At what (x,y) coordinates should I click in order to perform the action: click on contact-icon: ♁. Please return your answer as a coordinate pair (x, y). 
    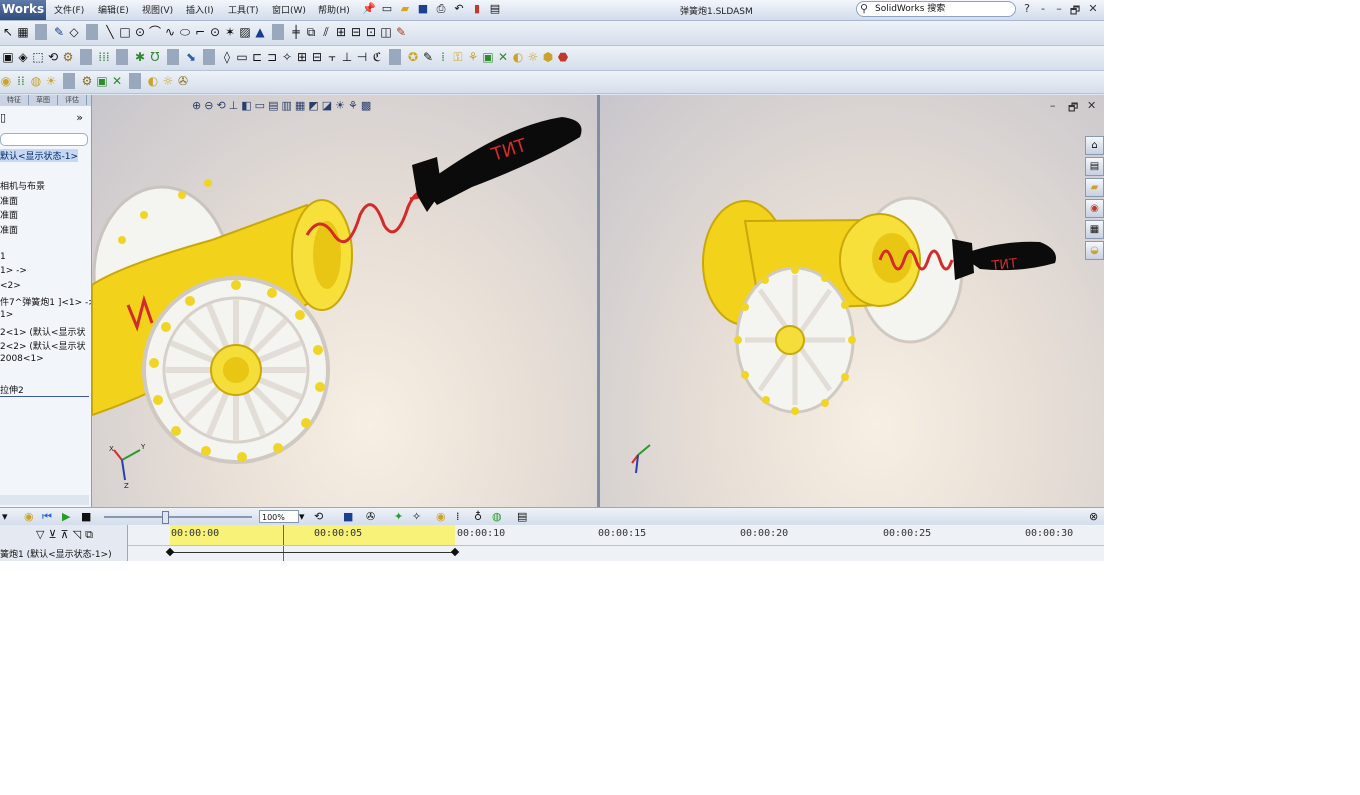
    Looking at the image, I should click on (478, 516).